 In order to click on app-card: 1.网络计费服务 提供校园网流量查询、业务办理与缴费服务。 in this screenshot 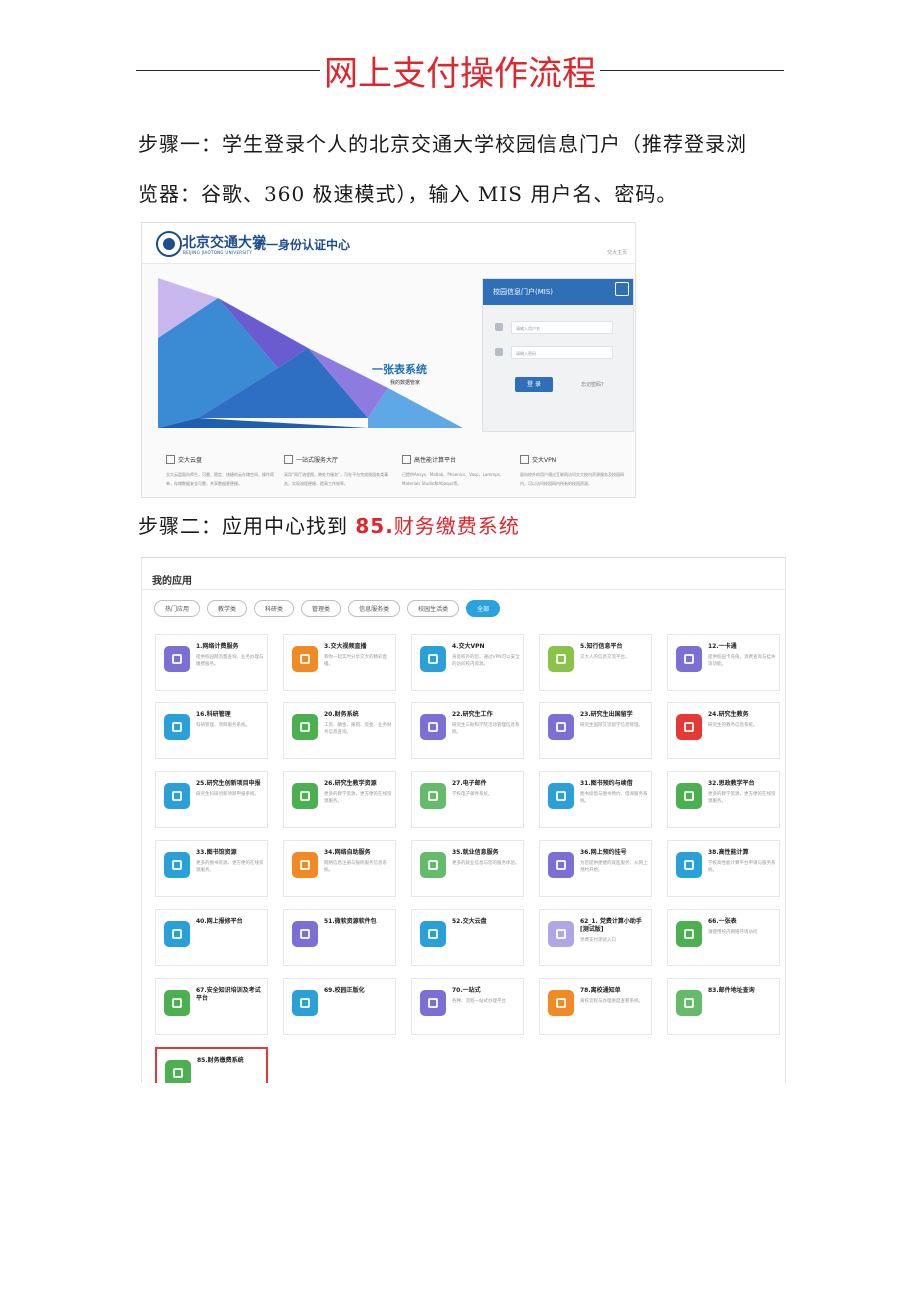, I will do `click(211, 662)`.